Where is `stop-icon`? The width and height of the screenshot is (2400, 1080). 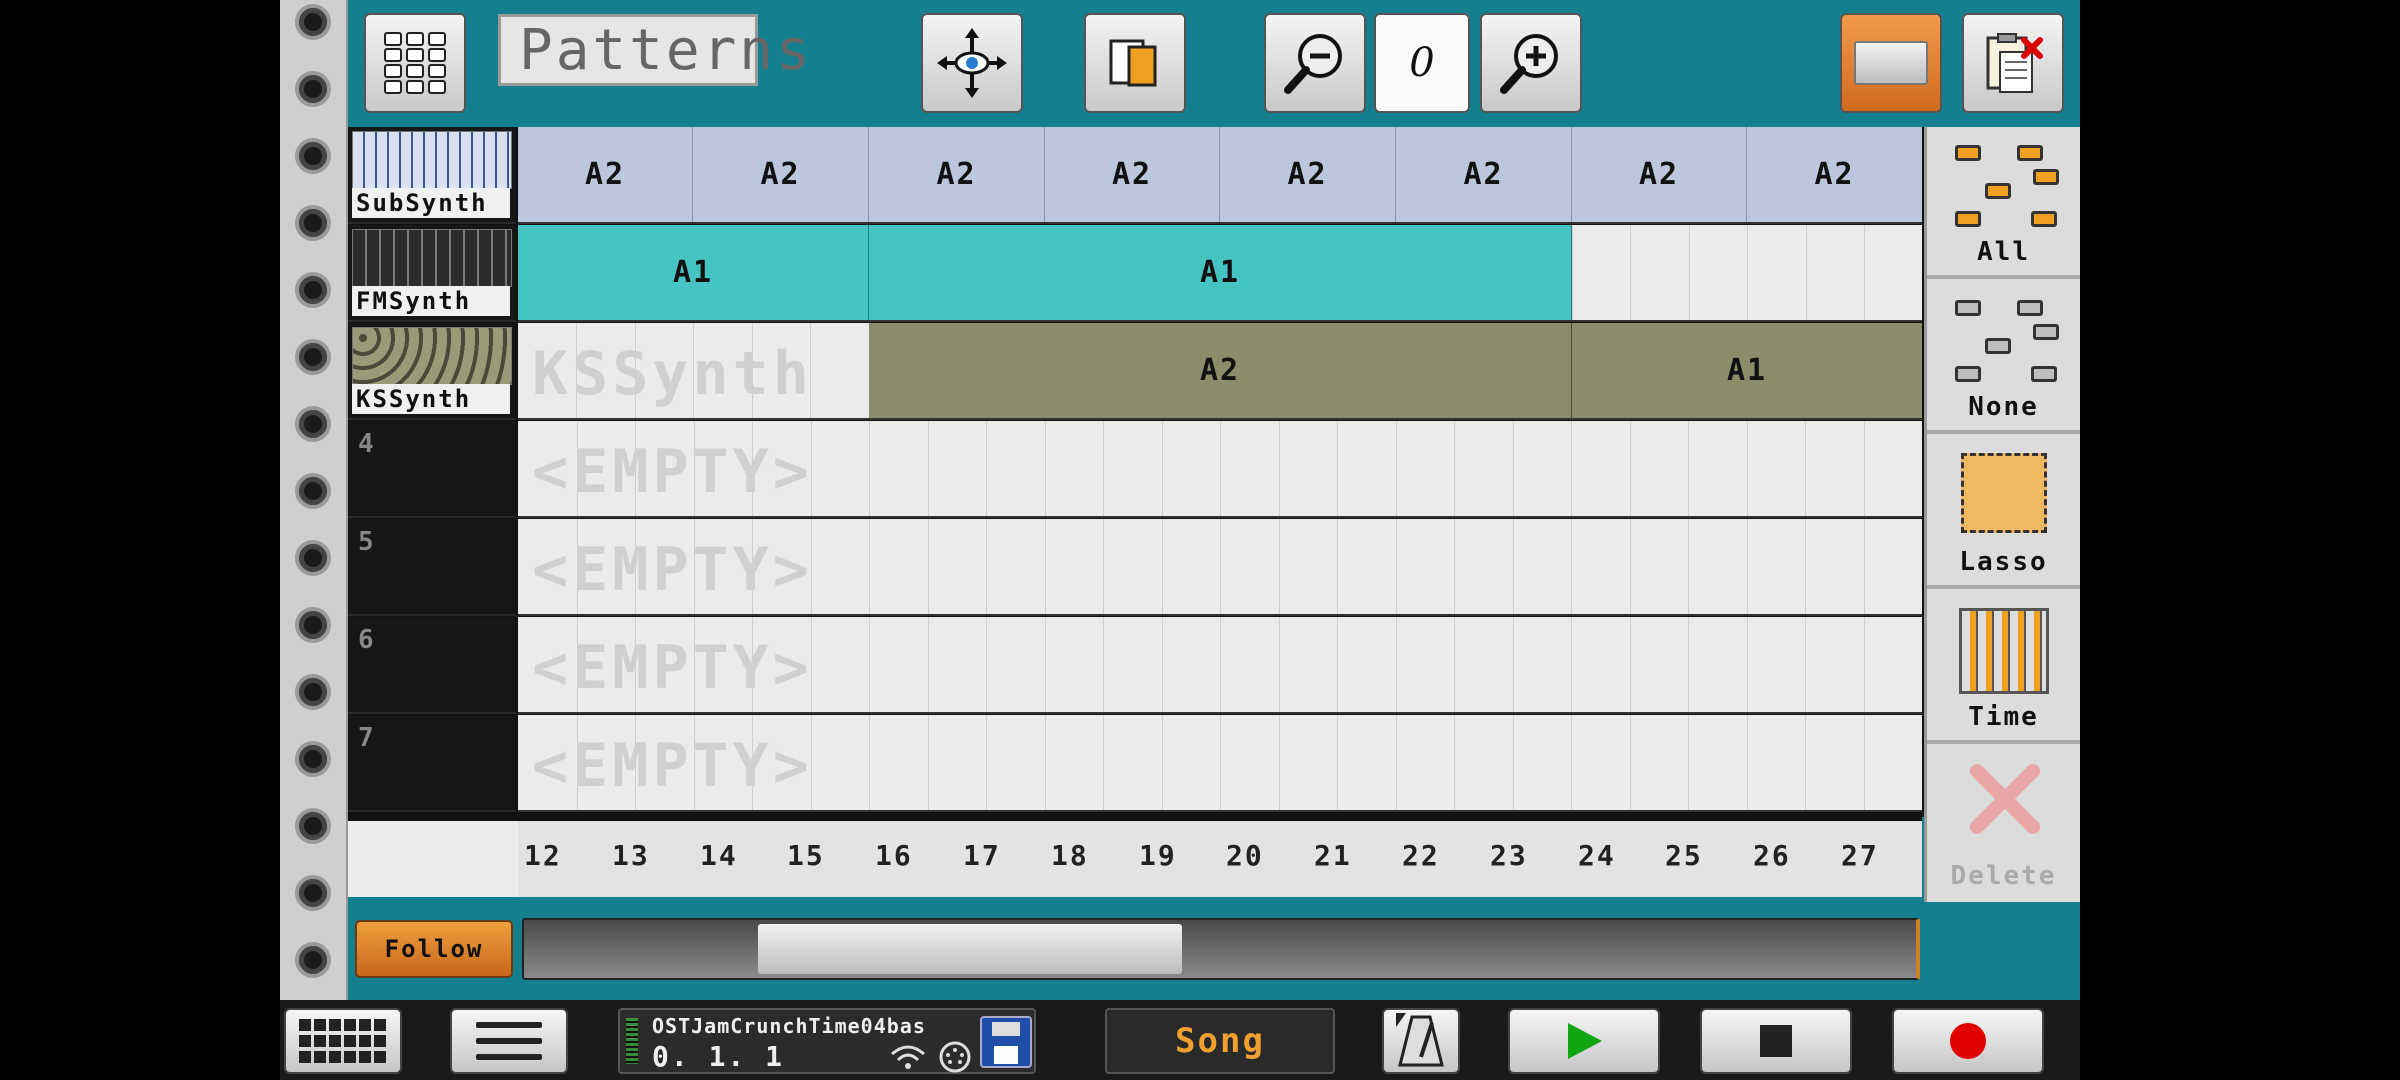 stop-icon is located at coordinates (1776, 1041).